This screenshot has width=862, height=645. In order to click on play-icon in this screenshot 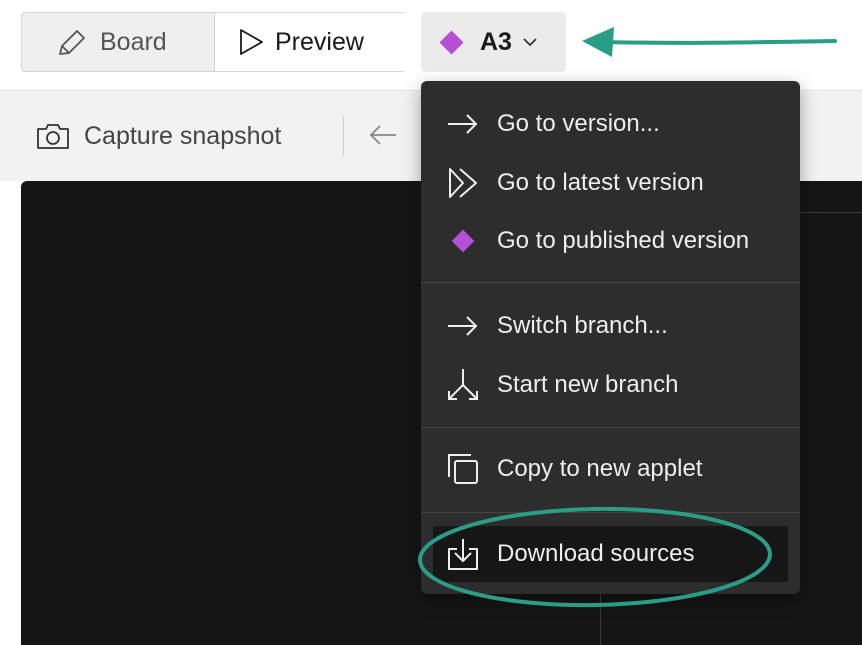, I will do `click(251, 42)`.